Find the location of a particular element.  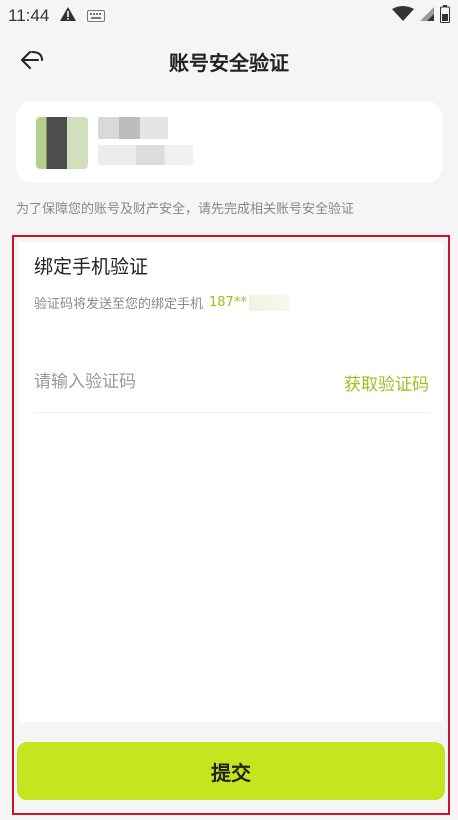

security-notice: 为了保障您的账号及财产安全，请先完成相关账号安全验证 is located at coordinates (185, 209).